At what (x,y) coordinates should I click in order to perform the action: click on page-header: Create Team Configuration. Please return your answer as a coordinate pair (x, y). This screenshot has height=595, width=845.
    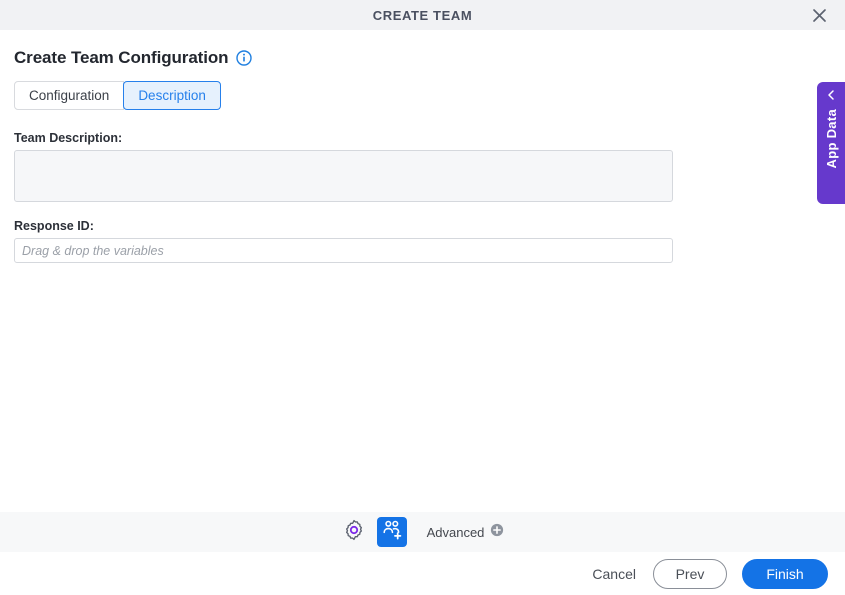
    Looking at the image, I should click on (422, 49).